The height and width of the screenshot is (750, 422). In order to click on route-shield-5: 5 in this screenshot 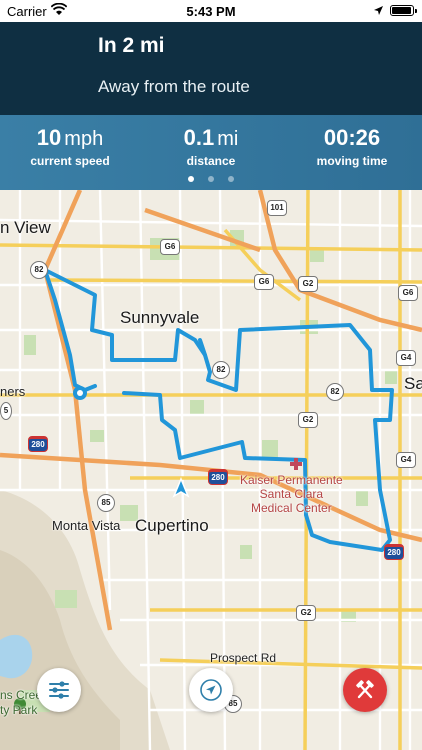, I will do `click(6, 411)`.